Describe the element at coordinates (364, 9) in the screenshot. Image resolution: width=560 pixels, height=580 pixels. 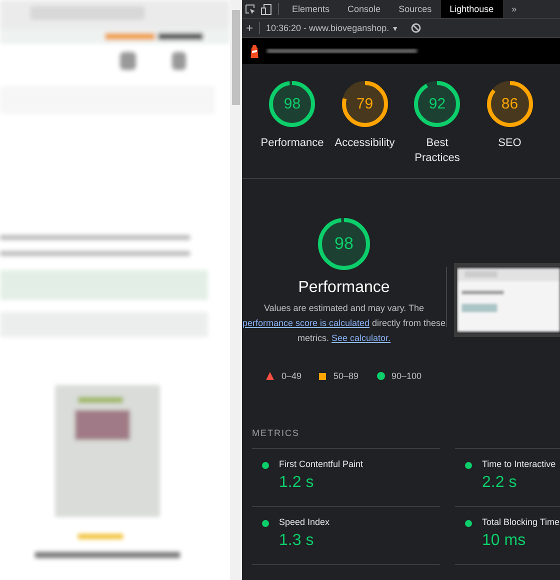
I see `devtools-tab: Console` at that location.